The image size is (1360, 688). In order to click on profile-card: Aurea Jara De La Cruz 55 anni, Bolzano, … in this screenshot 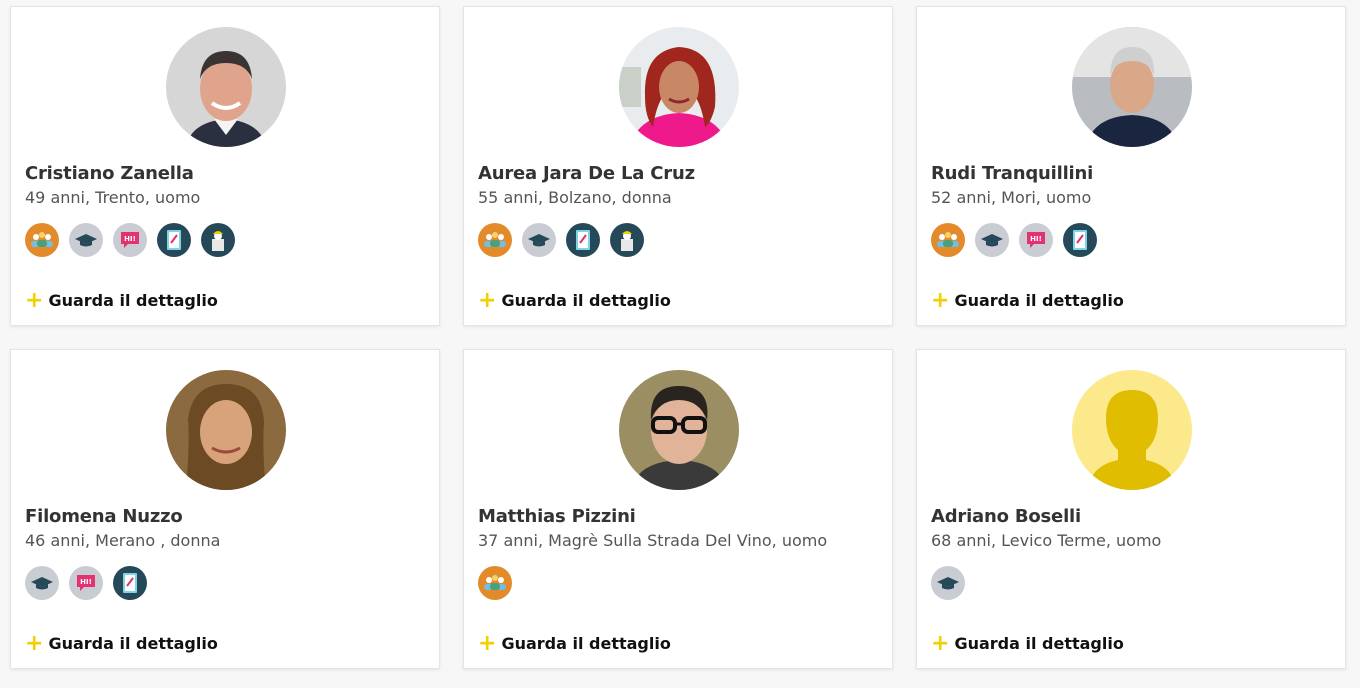, I will do `click(678, 166)`.